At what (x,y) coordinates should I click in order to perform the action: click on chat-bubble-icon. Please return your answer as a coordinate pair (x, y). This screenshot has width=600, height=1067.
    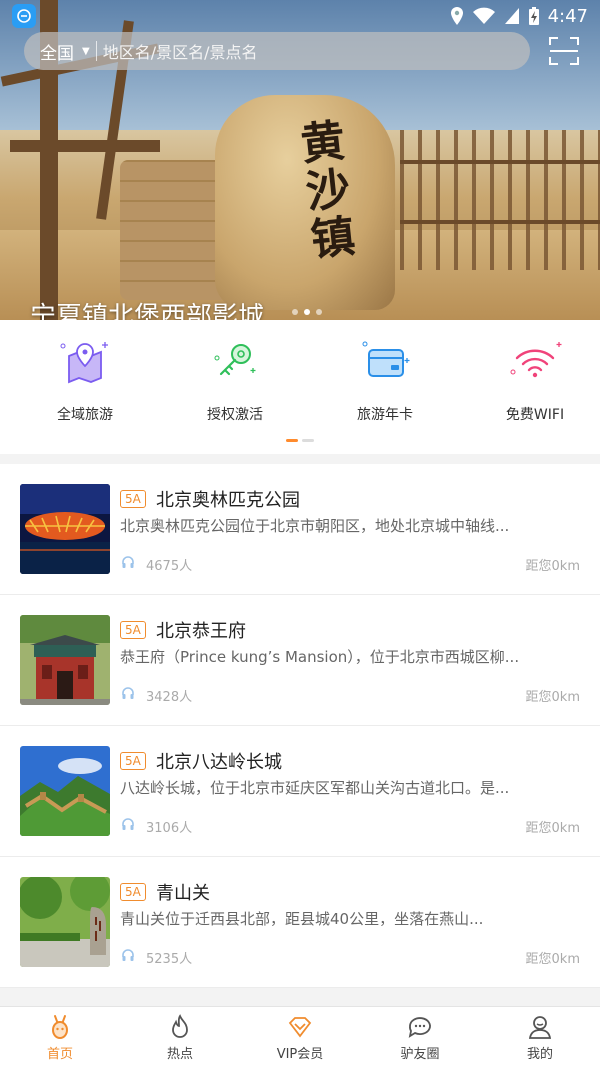
    Looking at the image, I should click on (419, 1027).